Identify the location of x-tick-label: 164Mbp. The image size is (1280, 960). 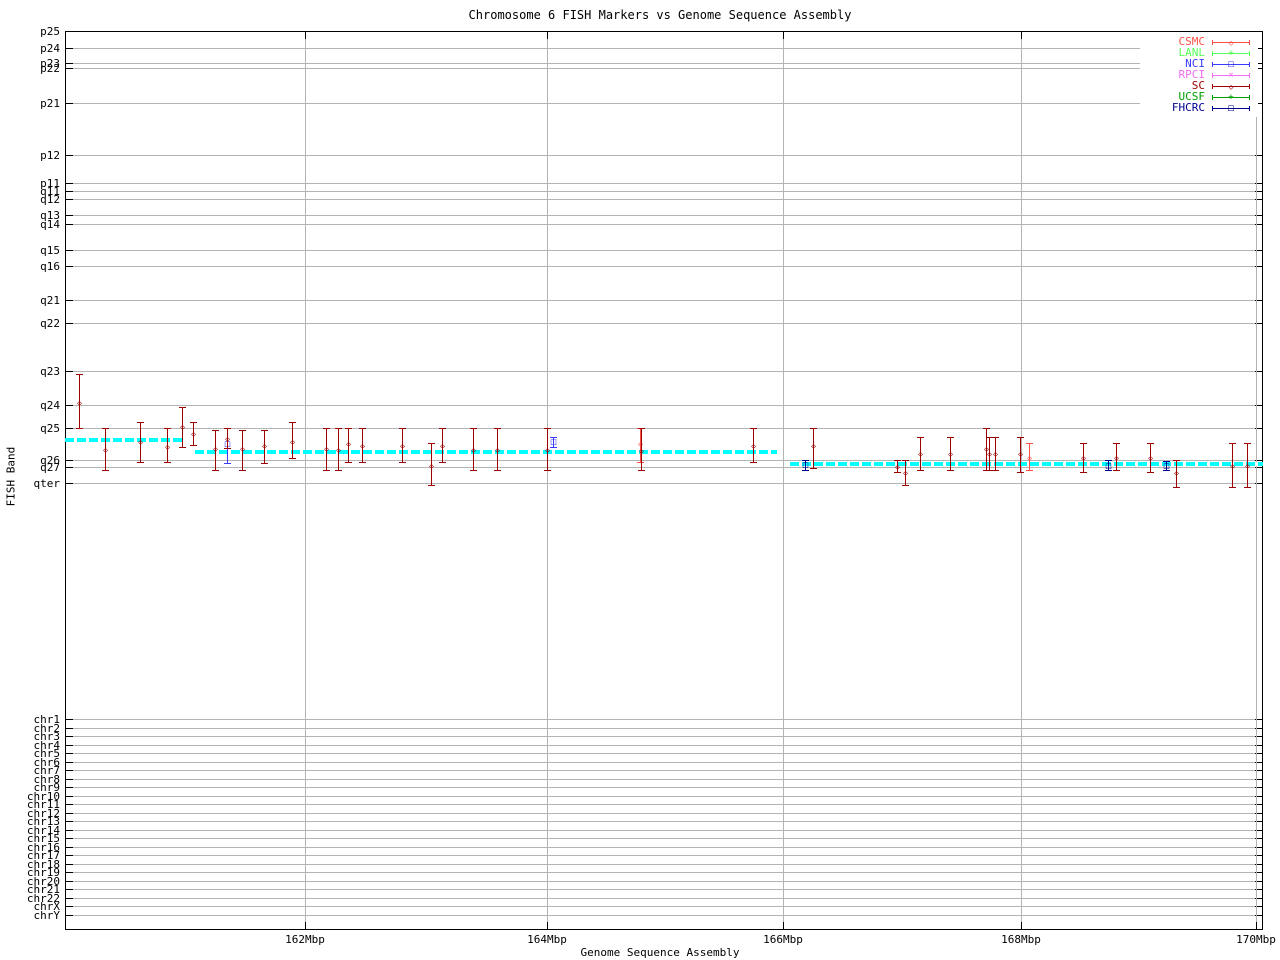
(547, 939).